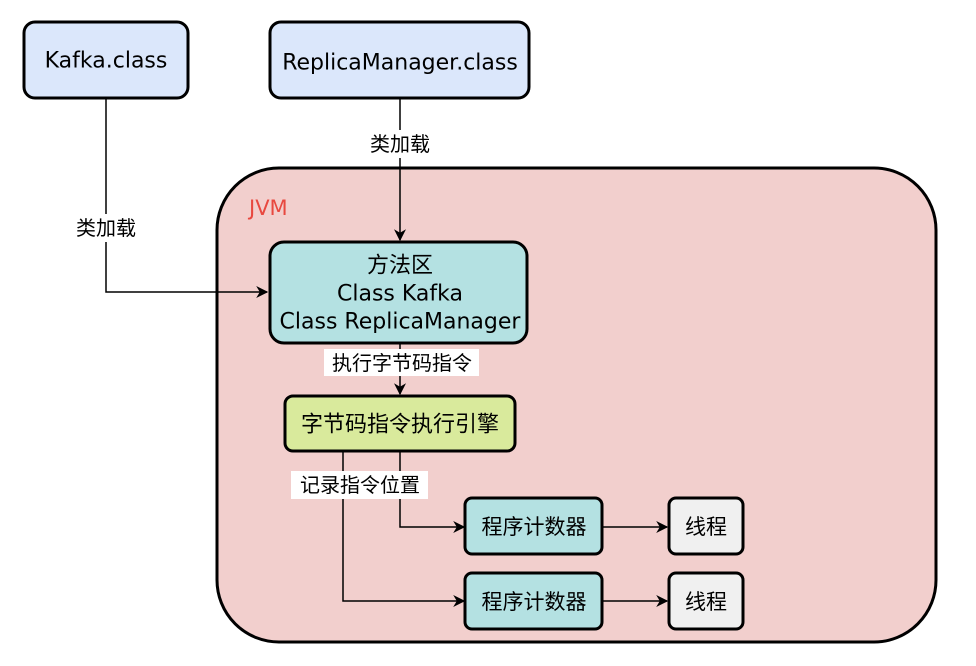 The image size is (976, 666). Describe the element at coordinates (400, 144) in the screenshot. I see `edge-label-class-load-top: 类加载` at that location.